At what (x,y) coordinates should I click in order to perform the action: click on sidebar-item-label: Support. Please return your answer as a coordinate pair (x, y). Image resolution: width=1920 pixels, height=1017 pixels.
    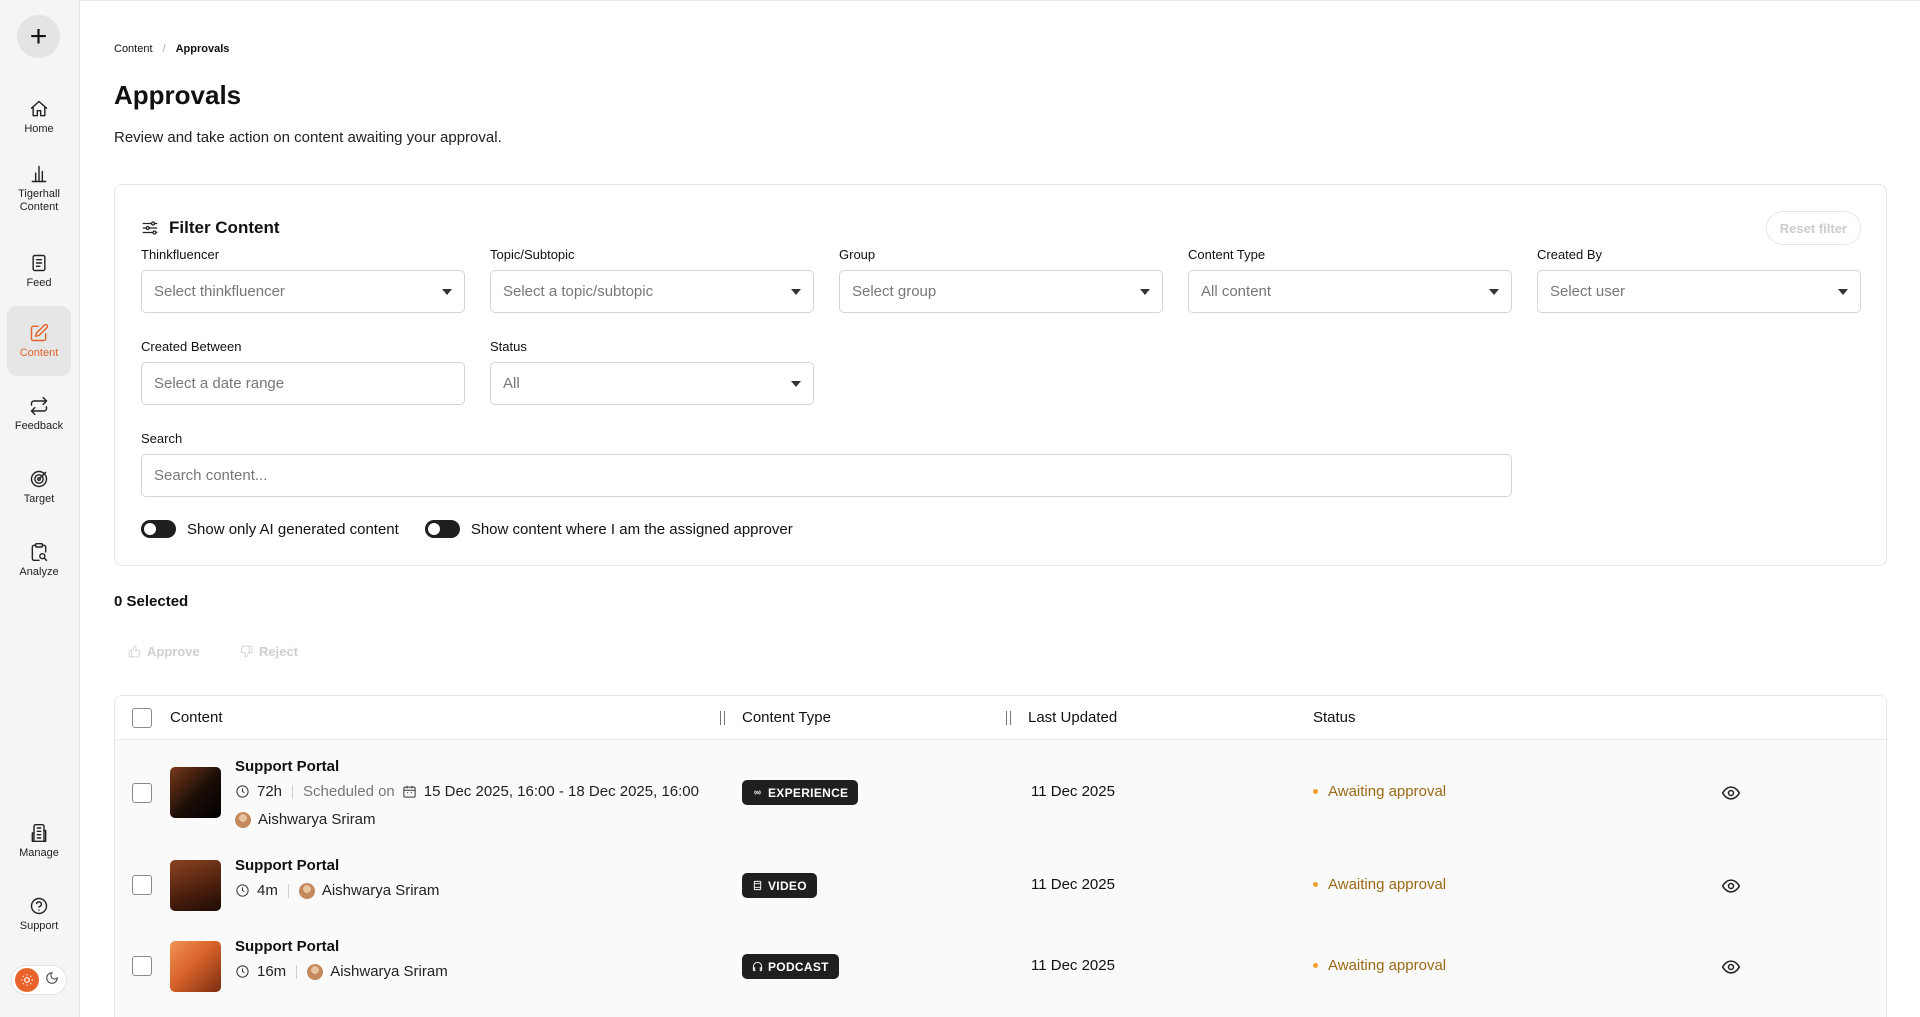
    Looking at the image, I should click on (39, 925).